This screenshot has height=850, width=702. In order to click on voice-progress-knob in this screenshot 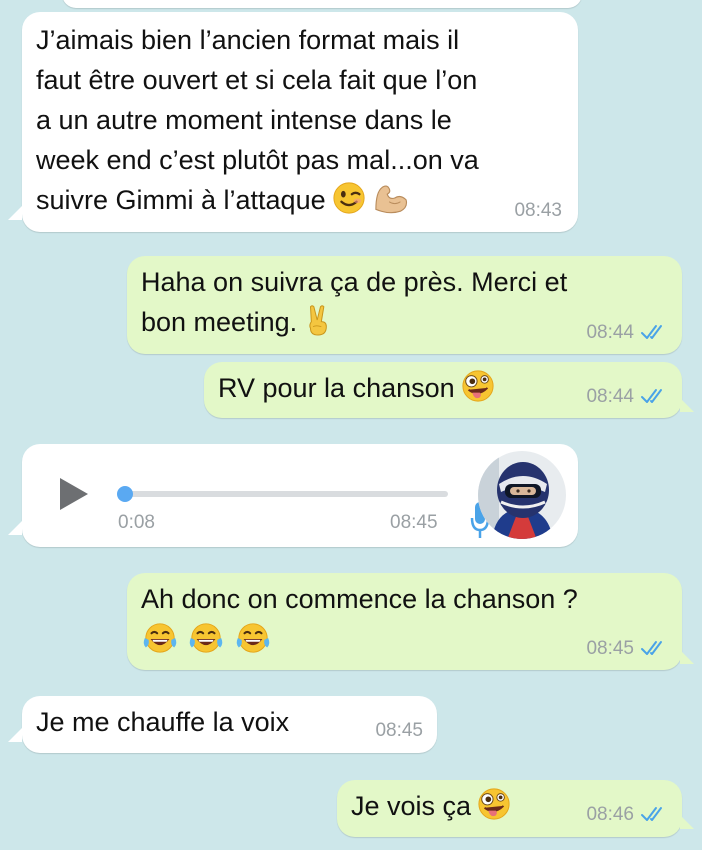, I will do `click(125, 494)`.